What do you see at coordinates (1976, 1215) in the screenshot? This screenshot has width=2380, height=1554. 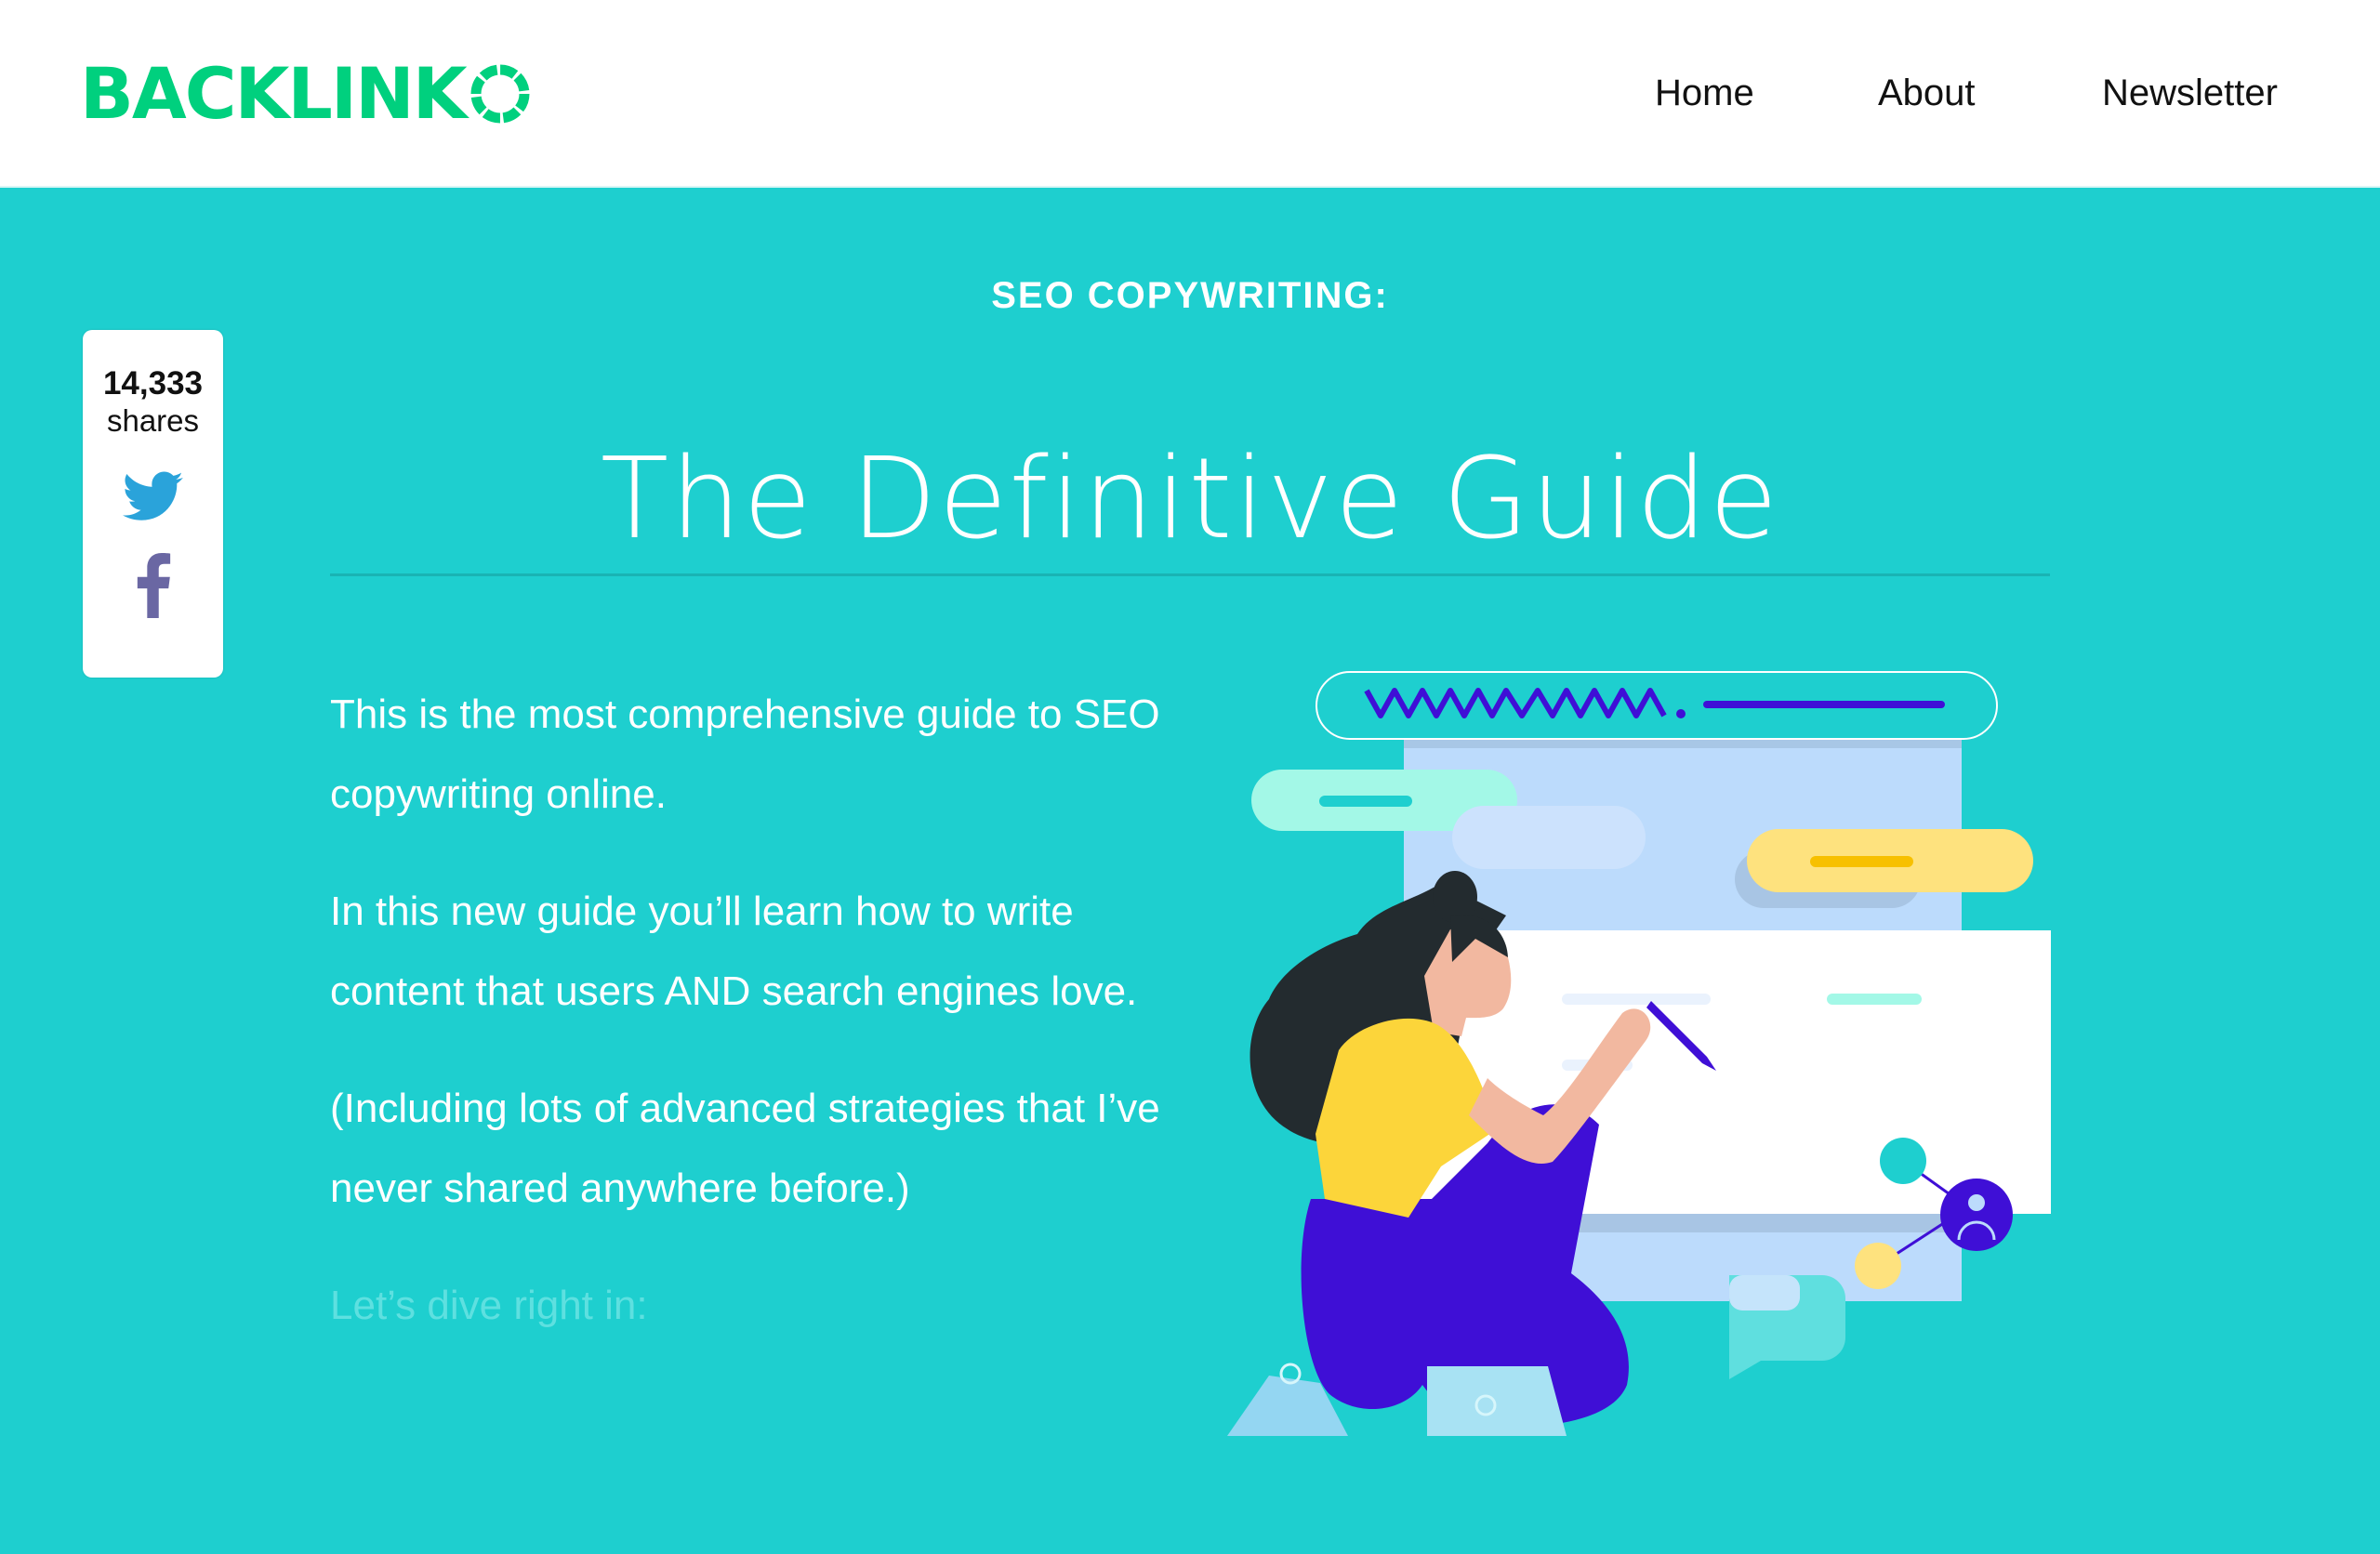 I see `user-node` at bounding box center [1976, 1215].